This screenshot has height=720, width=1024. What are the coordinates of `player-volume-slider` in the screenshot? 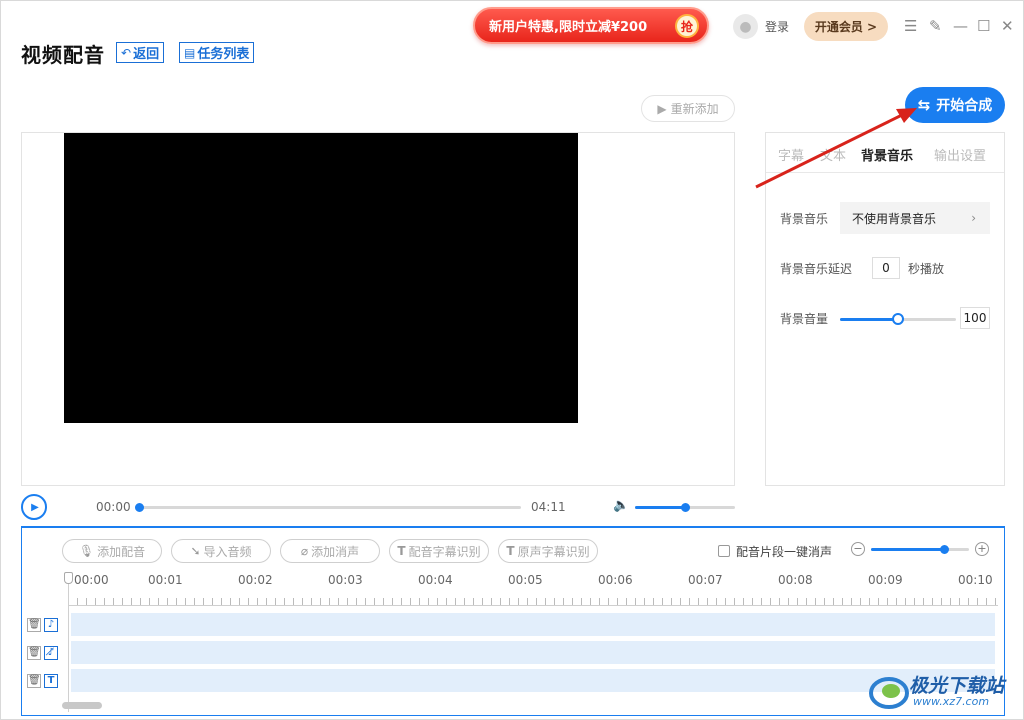 It's located at (685, 507).